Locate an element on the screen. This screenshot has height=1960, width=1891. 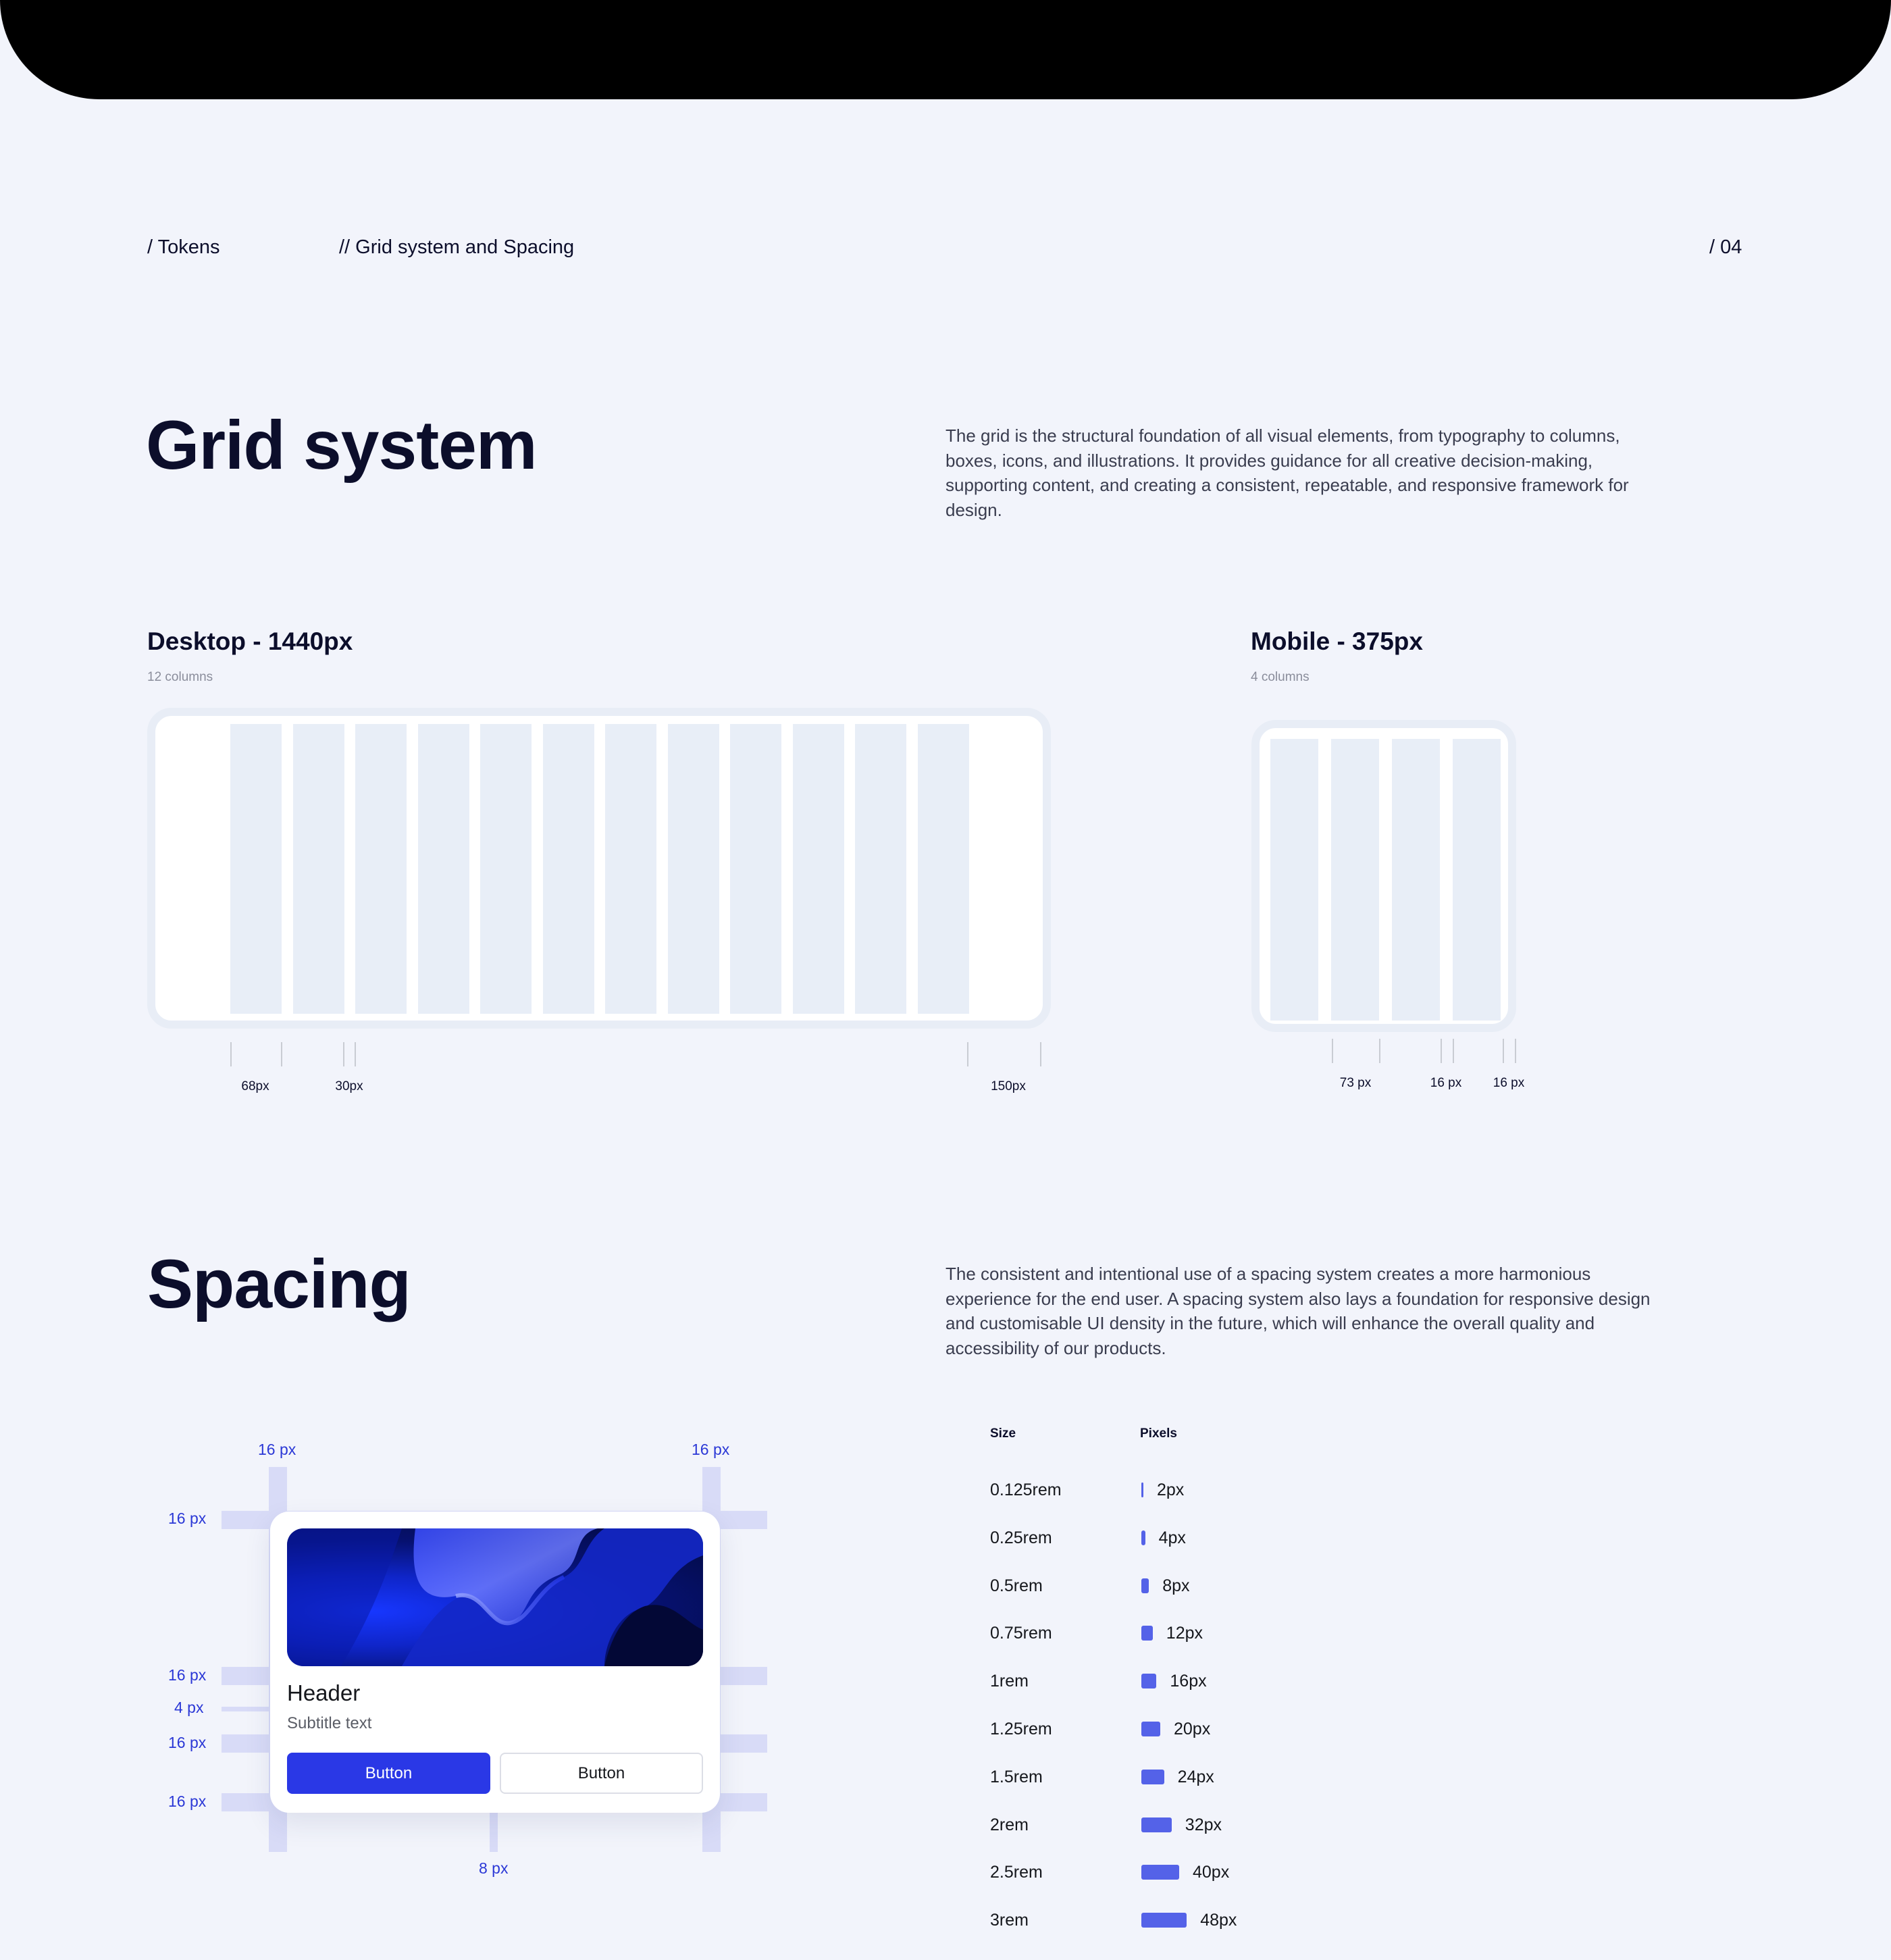
abstract-wave-image is located at coordinates (495, 1597).